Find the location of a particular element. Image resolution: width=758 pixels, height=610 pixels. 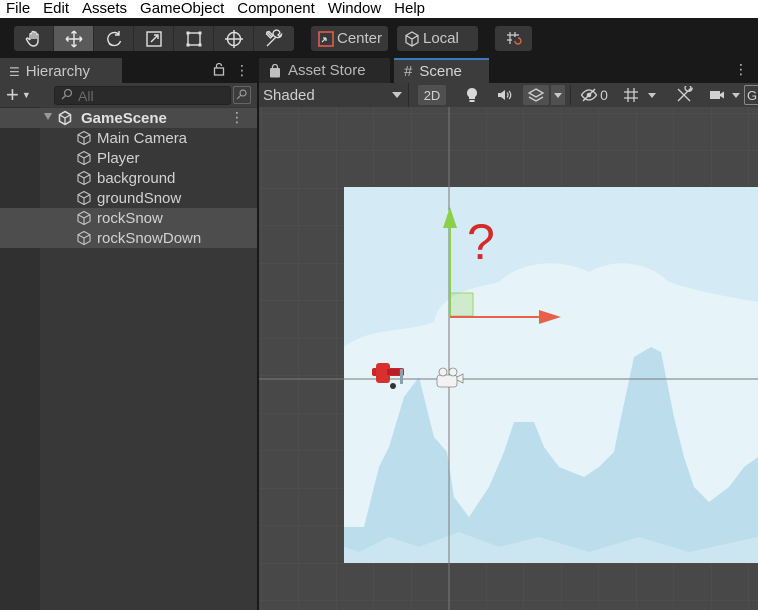

video-camera-icon is located at coordinates (717, 95).